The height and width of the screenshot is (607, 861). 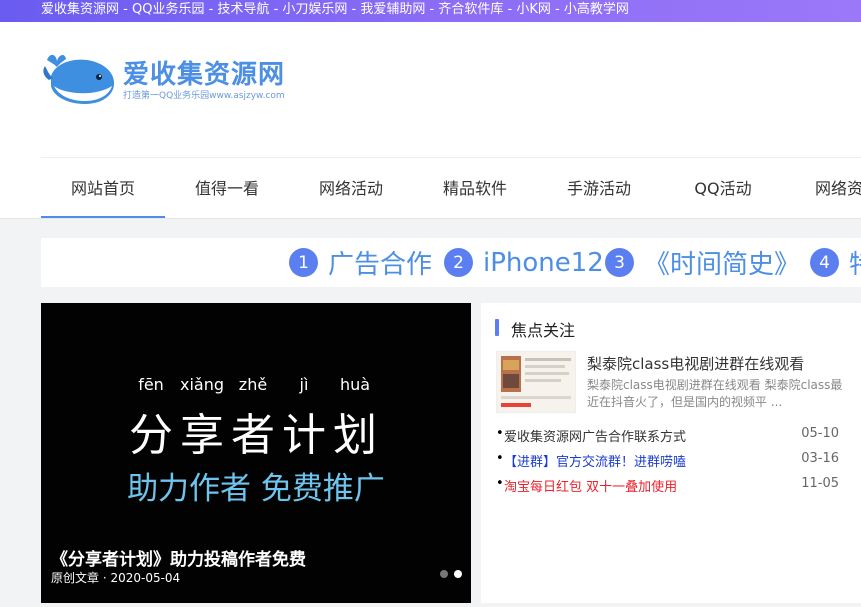 I want to click on nav-item-worth-seeing: 值得一看, so click(x=227, y=187).